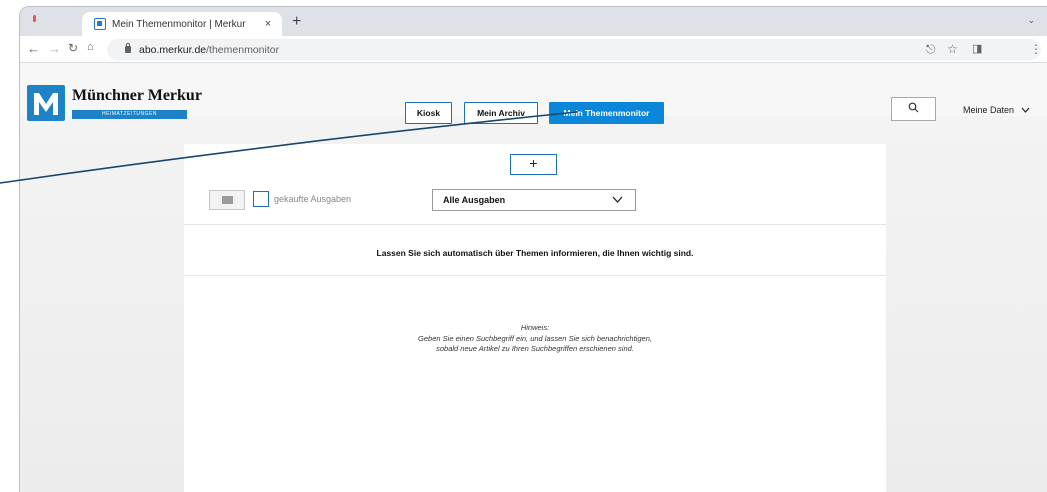  Describe the element at coordinates (54, 48) in the screenshot. I see `forward-icon: →` at that location.